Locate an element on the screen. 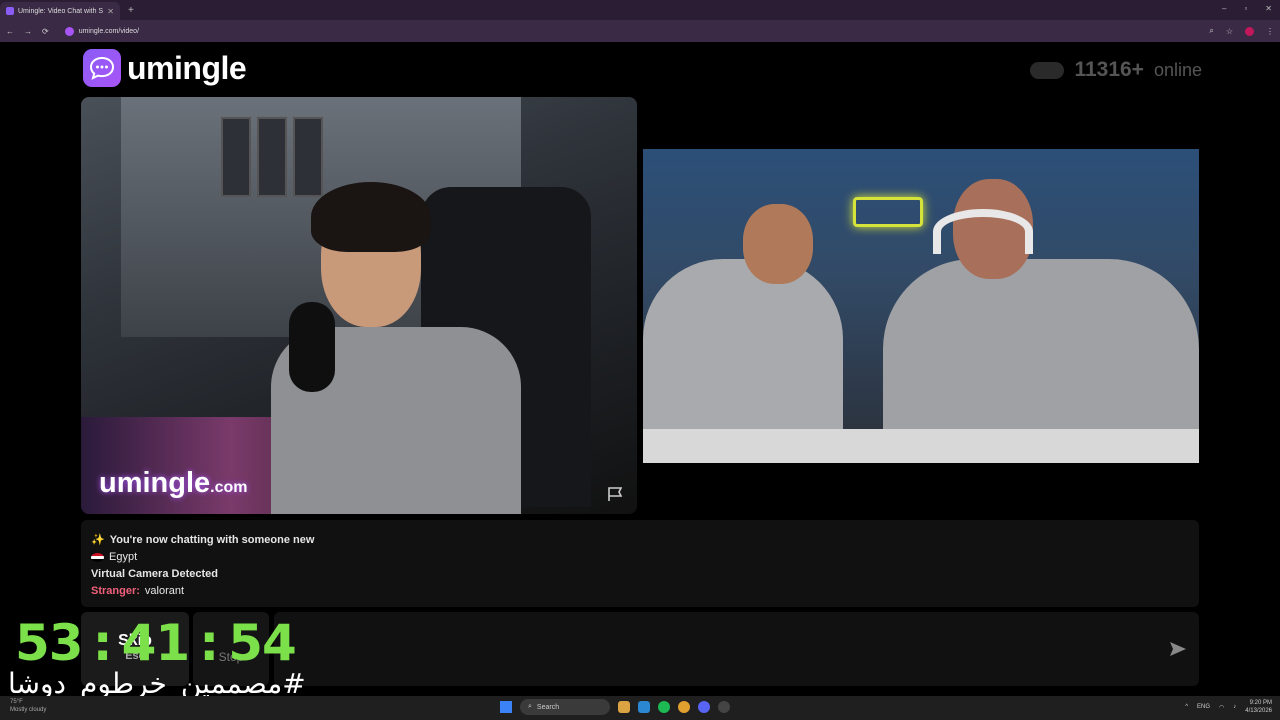 The height and width of the screenshot is (720, 1280). window-controls: – ▫ ✕ is located at coordinates (1247, 8).